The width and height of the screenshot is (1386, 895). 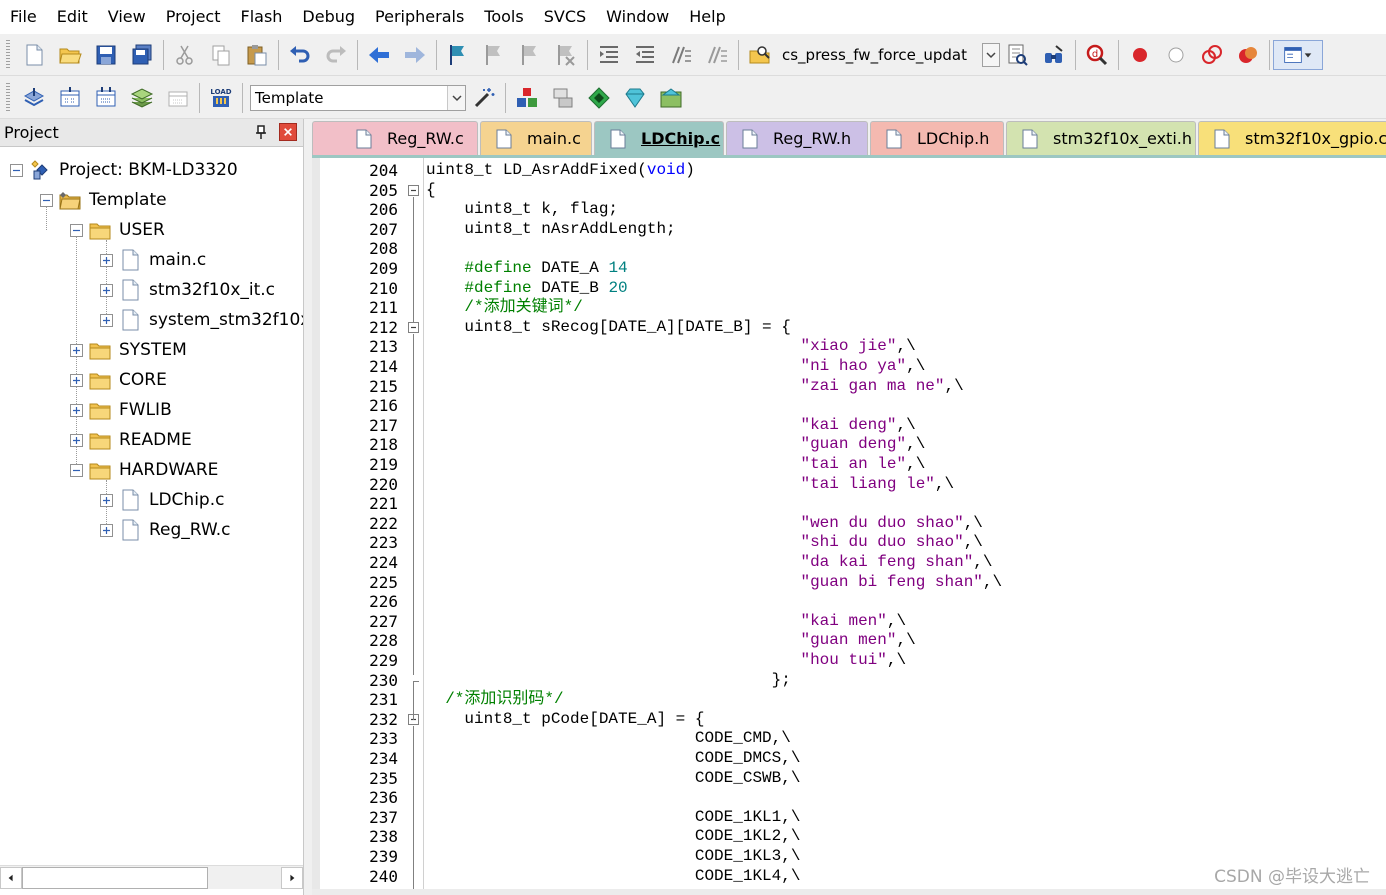 I want to click on select-software-packs-button, so click(x=635, y=98).